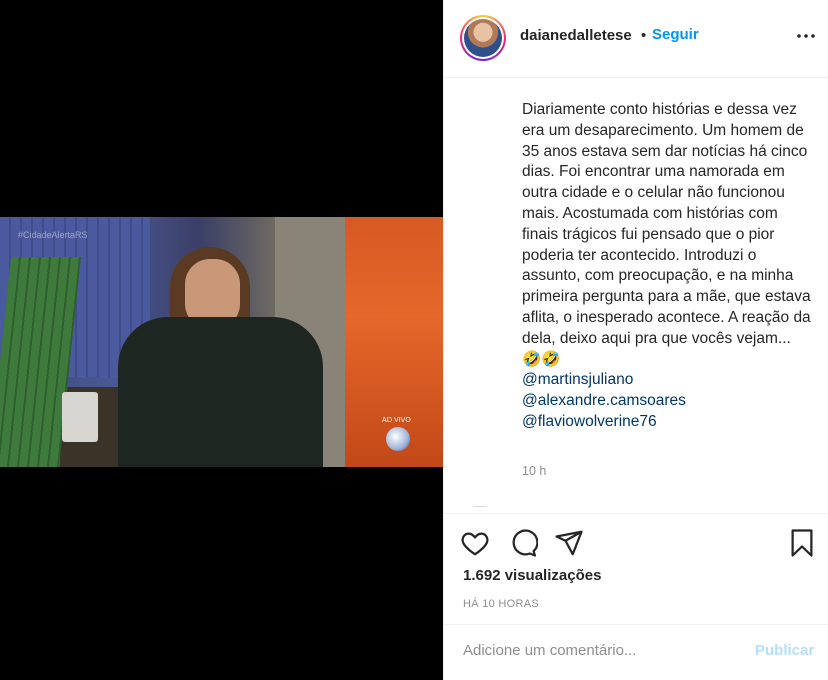 This screenshot has width=828, height=680. Describe the element at coordinates (80, 417) in the screenshot. I see `video-bucket` at that location.